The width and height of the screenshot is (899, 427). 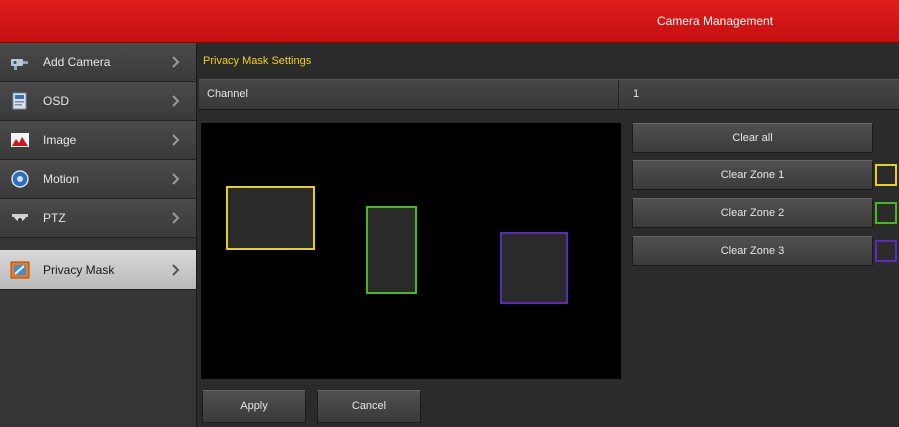 What do you see at coordinates (752, 251) in the screenshot?
I see `clear-zone-3-button: Clear Zone 3` at bounding box center [752, 251].